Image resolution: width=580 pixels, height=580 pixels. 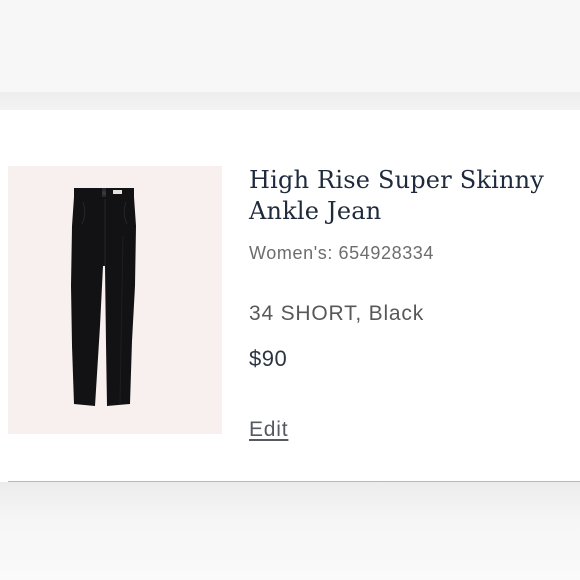 I want to click on edit-link: Edit, so click(x=268, y=430).